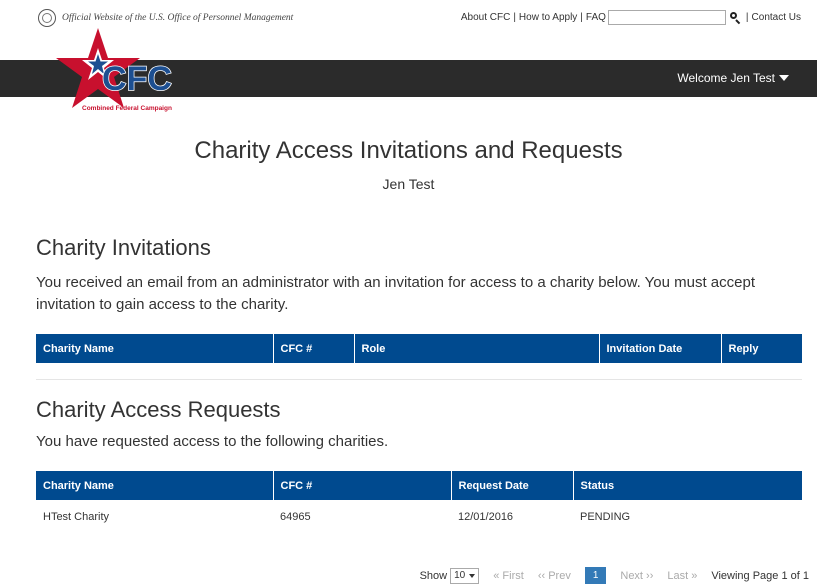 Image resolution: width=817 pixels, height=584 pixels. What do you see at coordinates (419, 379) in the screenshot?
I see `section-divider` at bounding box center [419, 379].